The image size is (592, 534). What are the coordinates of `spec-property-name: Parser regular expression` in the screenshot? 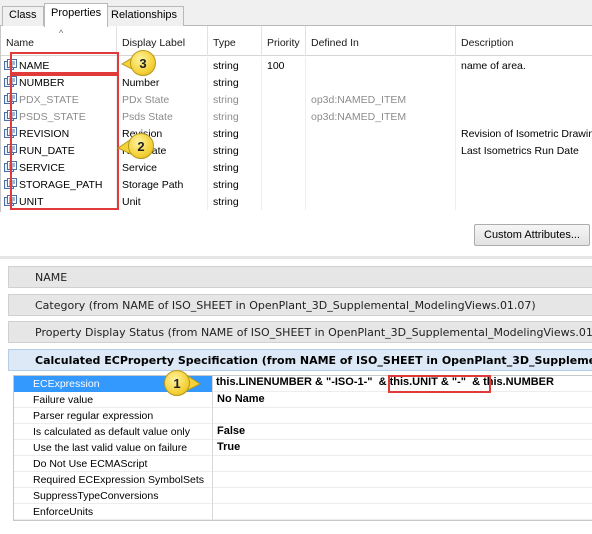 It's located at (113, 416).